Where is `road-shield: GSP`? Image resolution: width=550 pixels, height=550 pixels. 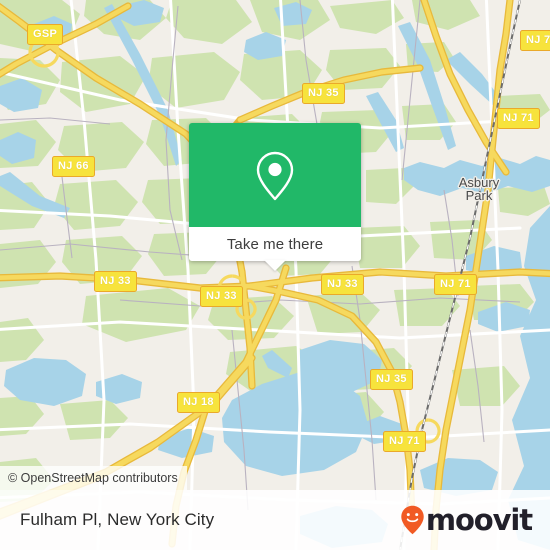 road-shield: GSP is located at coordinates (45, 34).